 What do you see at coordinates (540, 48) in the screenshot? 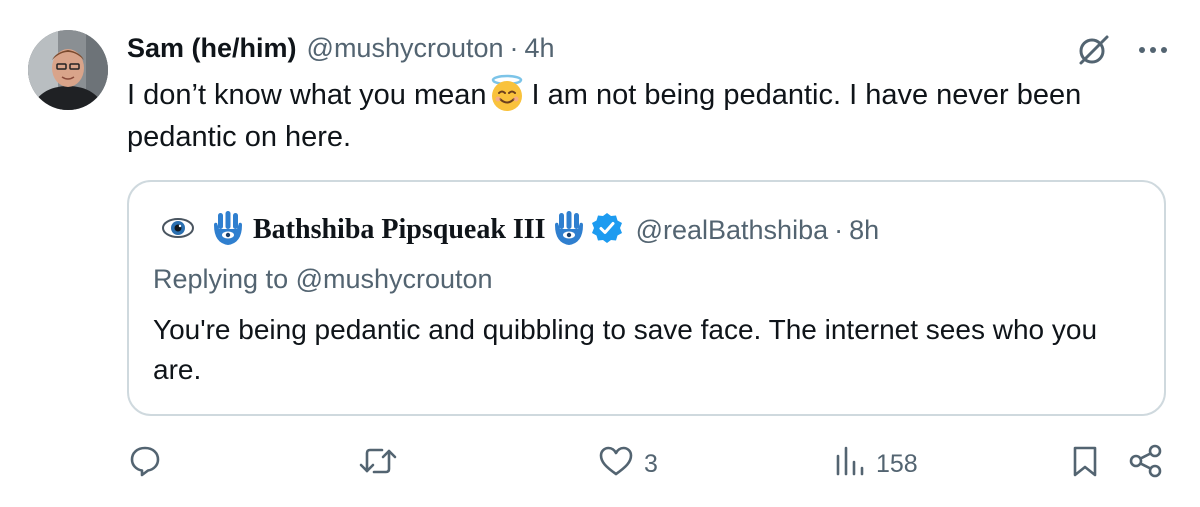
I see `tweet-timestamp: 4h` at bounding box center [540, 48].